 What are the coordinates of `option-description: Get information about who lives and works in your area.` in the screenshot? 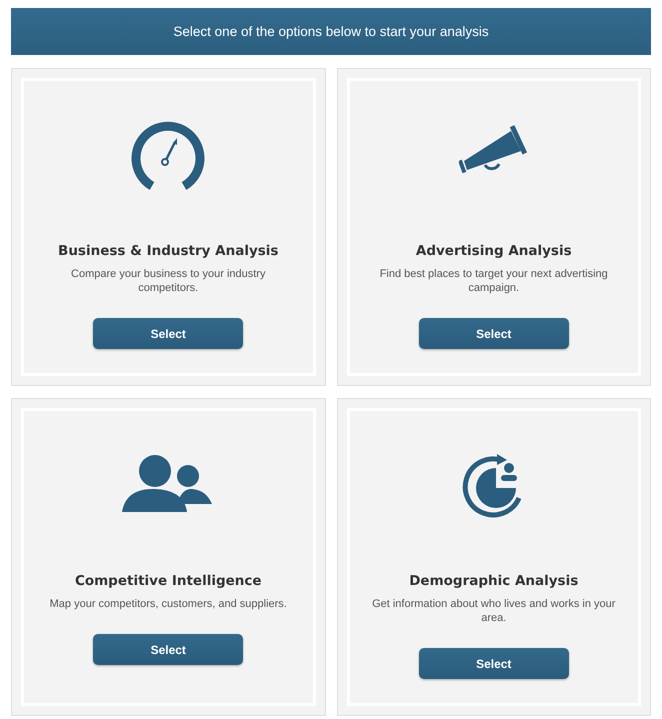 It's located at (493, 611).